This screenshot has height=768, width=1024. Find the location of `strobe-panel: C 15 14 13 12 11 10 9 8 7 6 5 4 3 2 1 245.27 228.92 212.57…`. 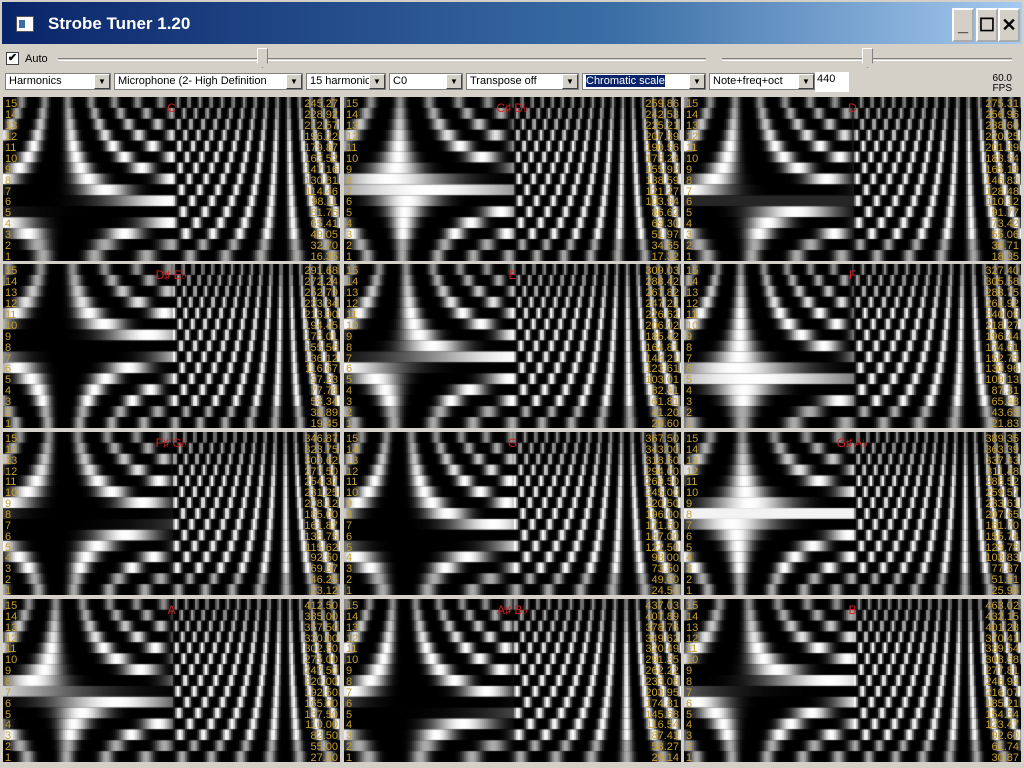

strobe-panel: C 15 14 13 12 11 10 9 8 7 6 5 4 3 2 1 245.27 228.92 212.57… is located at coordinates (171, 179).